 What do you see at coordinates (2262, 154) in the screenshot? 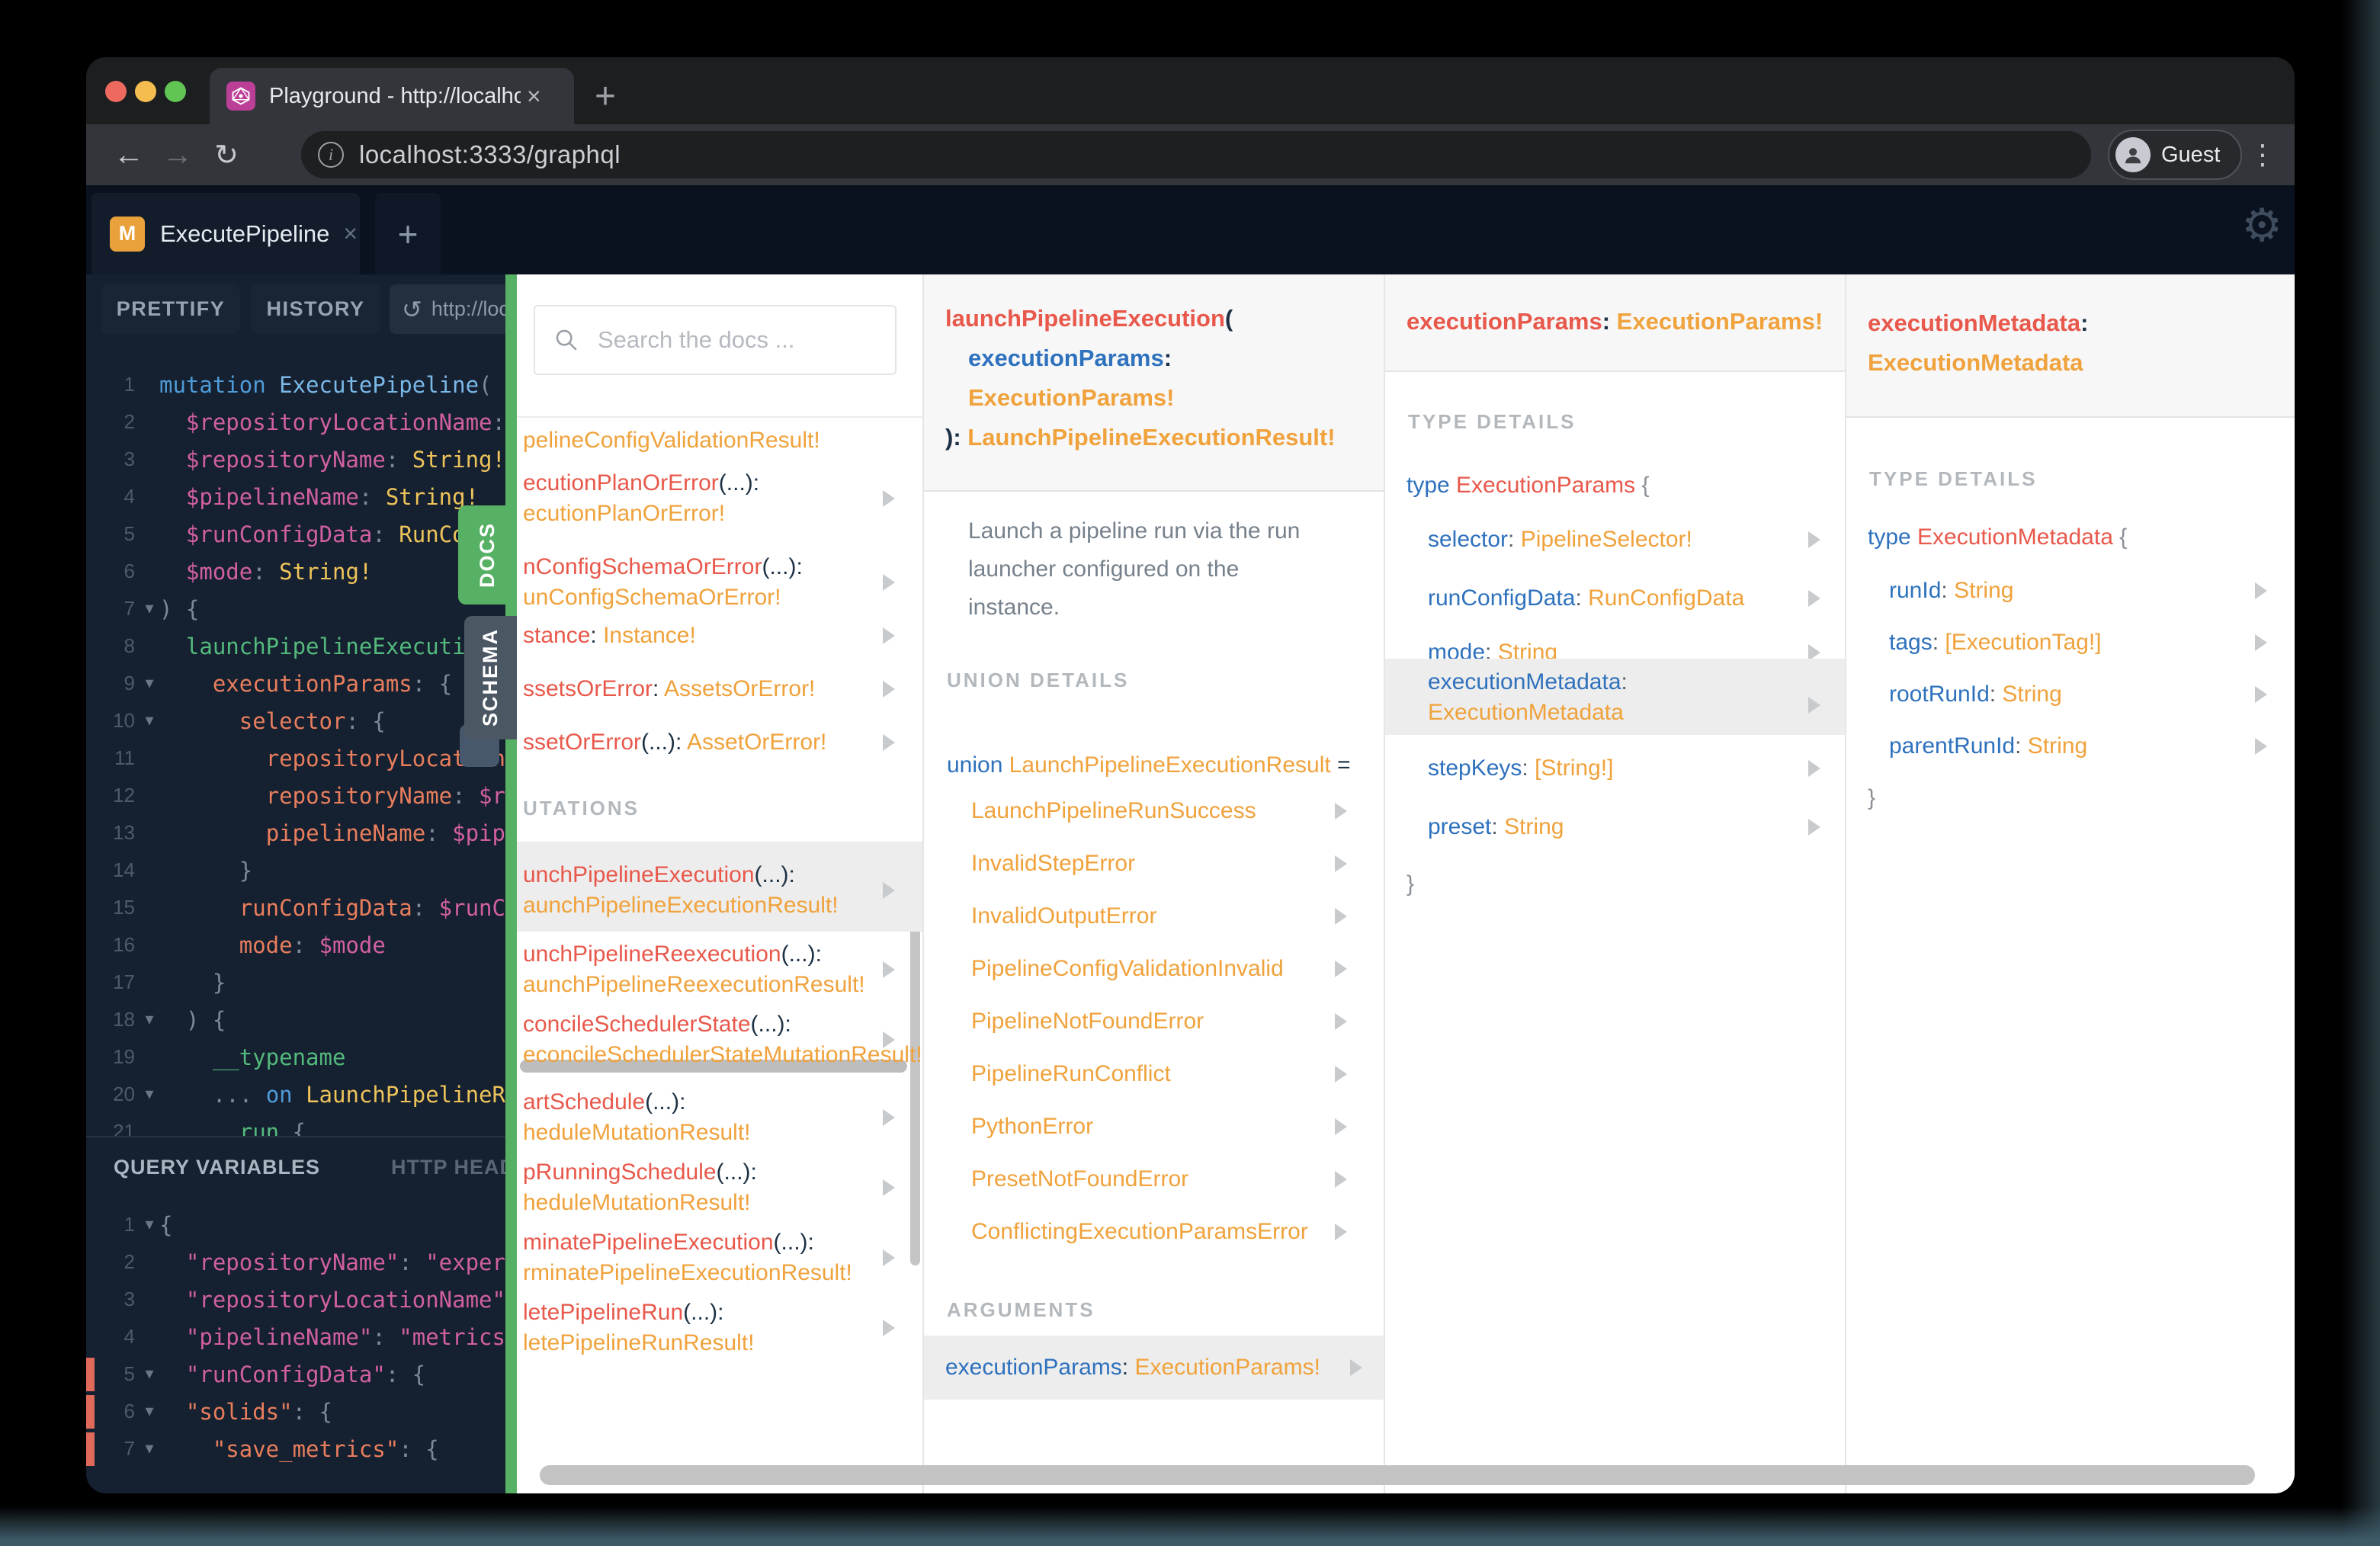
I see `browser-menu-icon: ⋮` at bounding box center [2262, 154].